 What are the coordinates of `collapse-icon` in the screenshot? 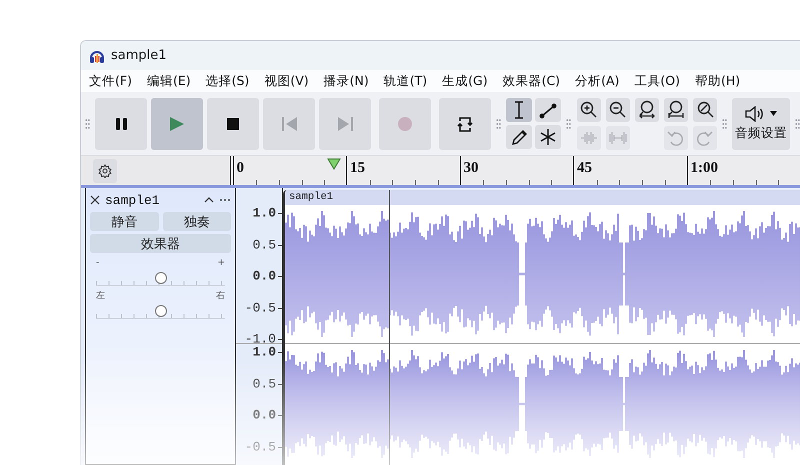 It's located at (209, 200).